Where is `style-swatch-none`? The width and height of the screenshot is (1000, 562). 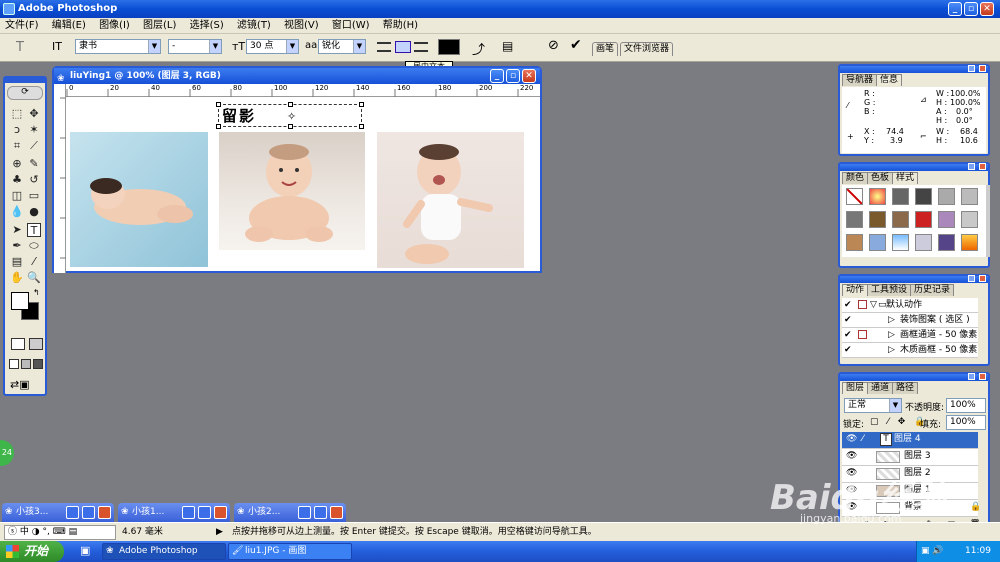 style-swatch-none is located at coordinates (854, 196).